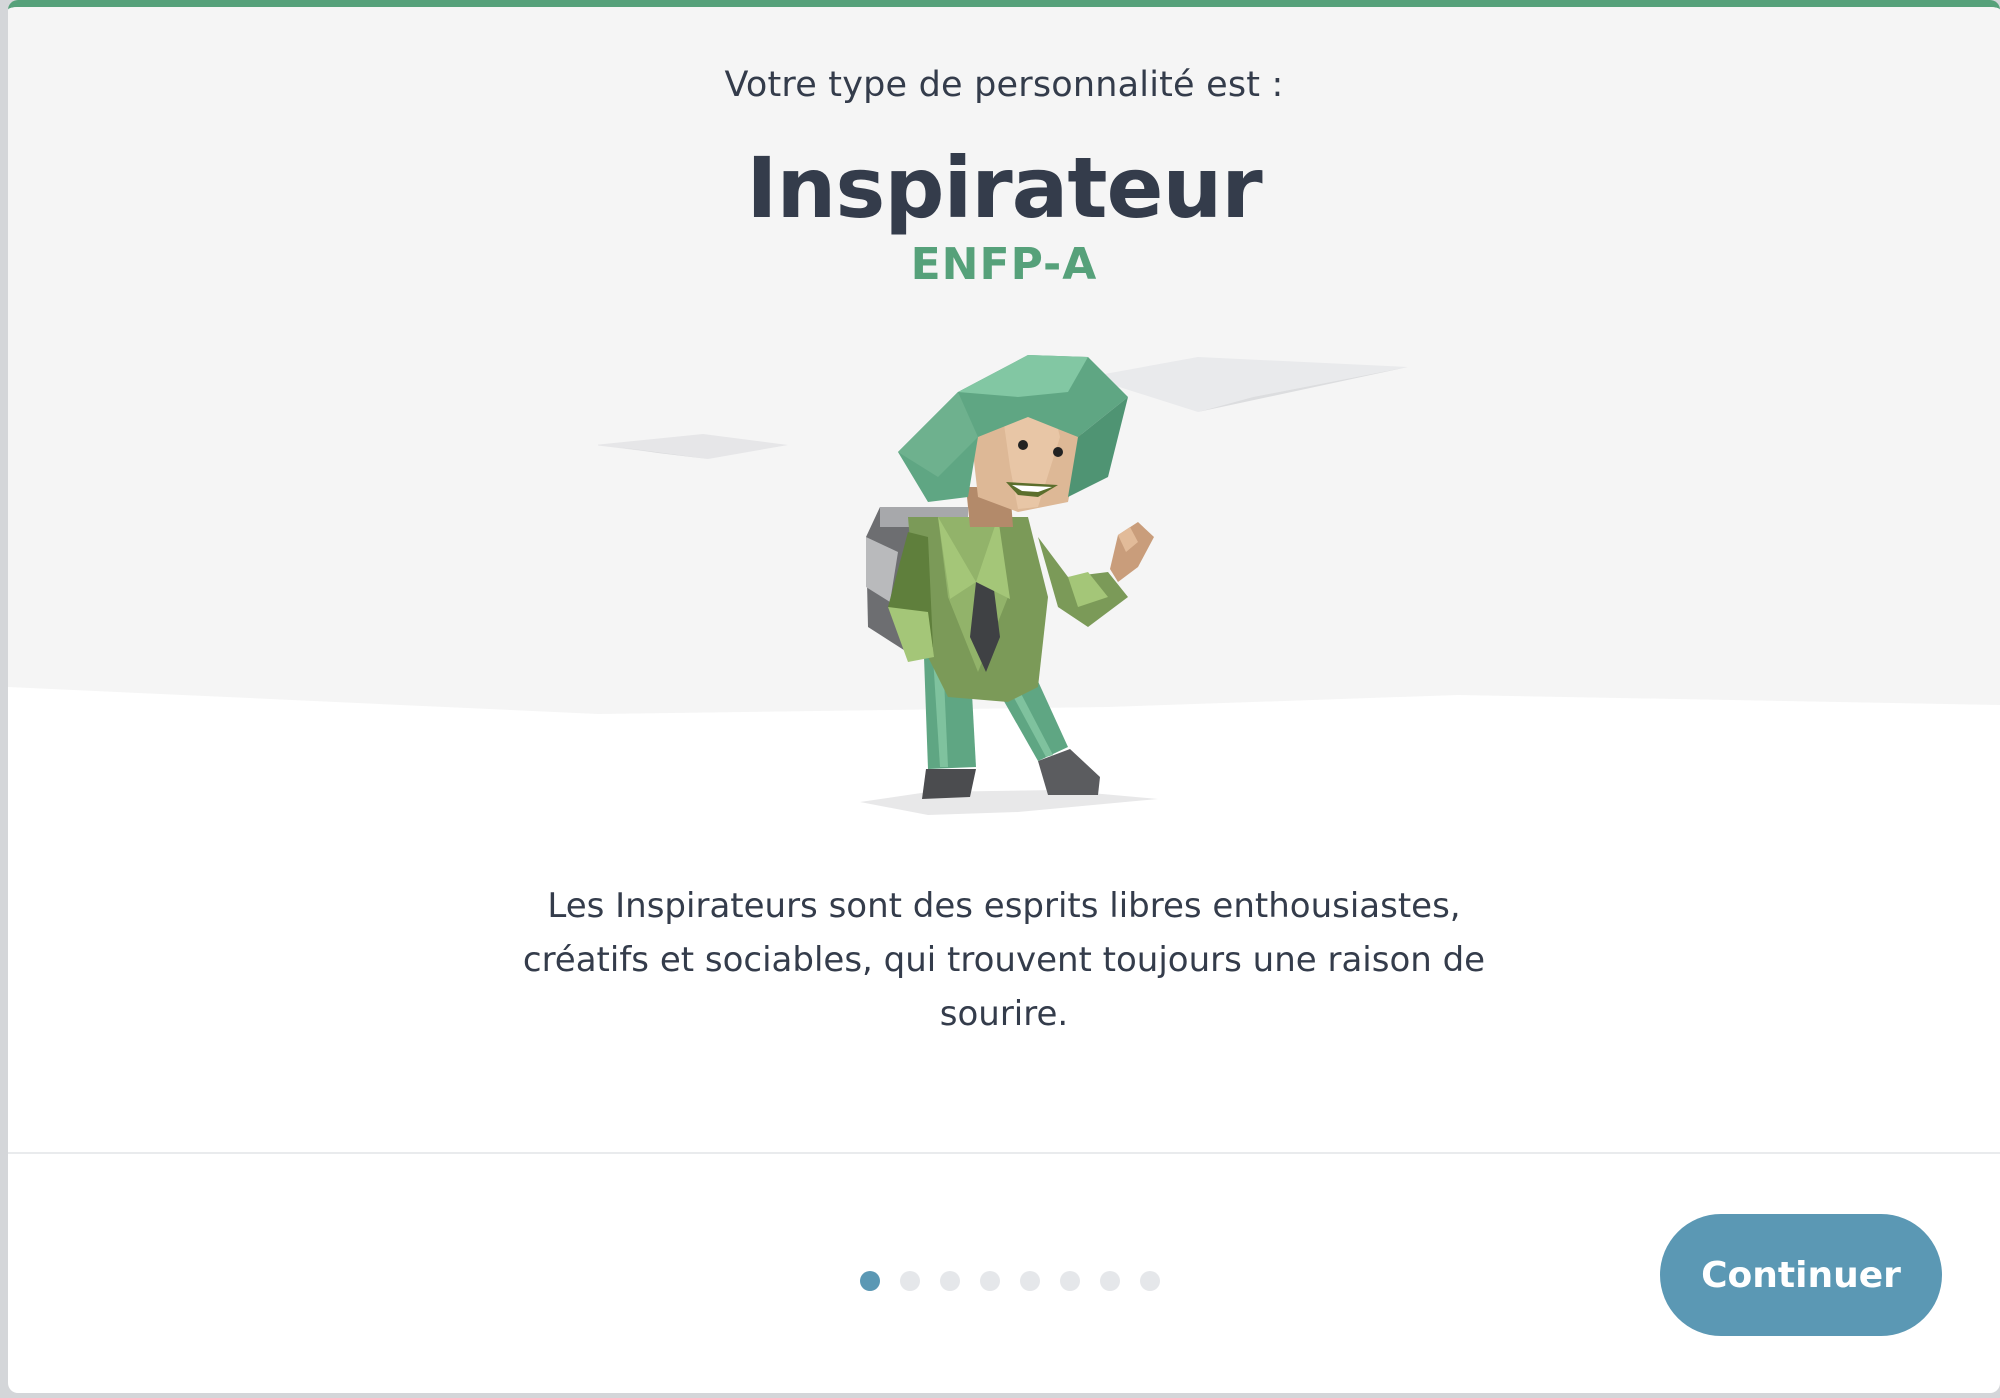  Describe the element at coordinates (1003, 585) in the screenshot. I see `explorer-character-icon` at that location.